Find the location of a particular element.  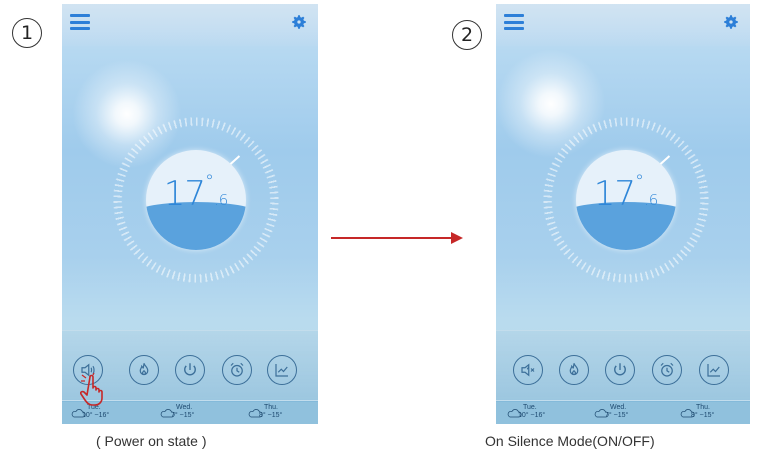

transition-arrow-head is located at coordinates (457, 238).